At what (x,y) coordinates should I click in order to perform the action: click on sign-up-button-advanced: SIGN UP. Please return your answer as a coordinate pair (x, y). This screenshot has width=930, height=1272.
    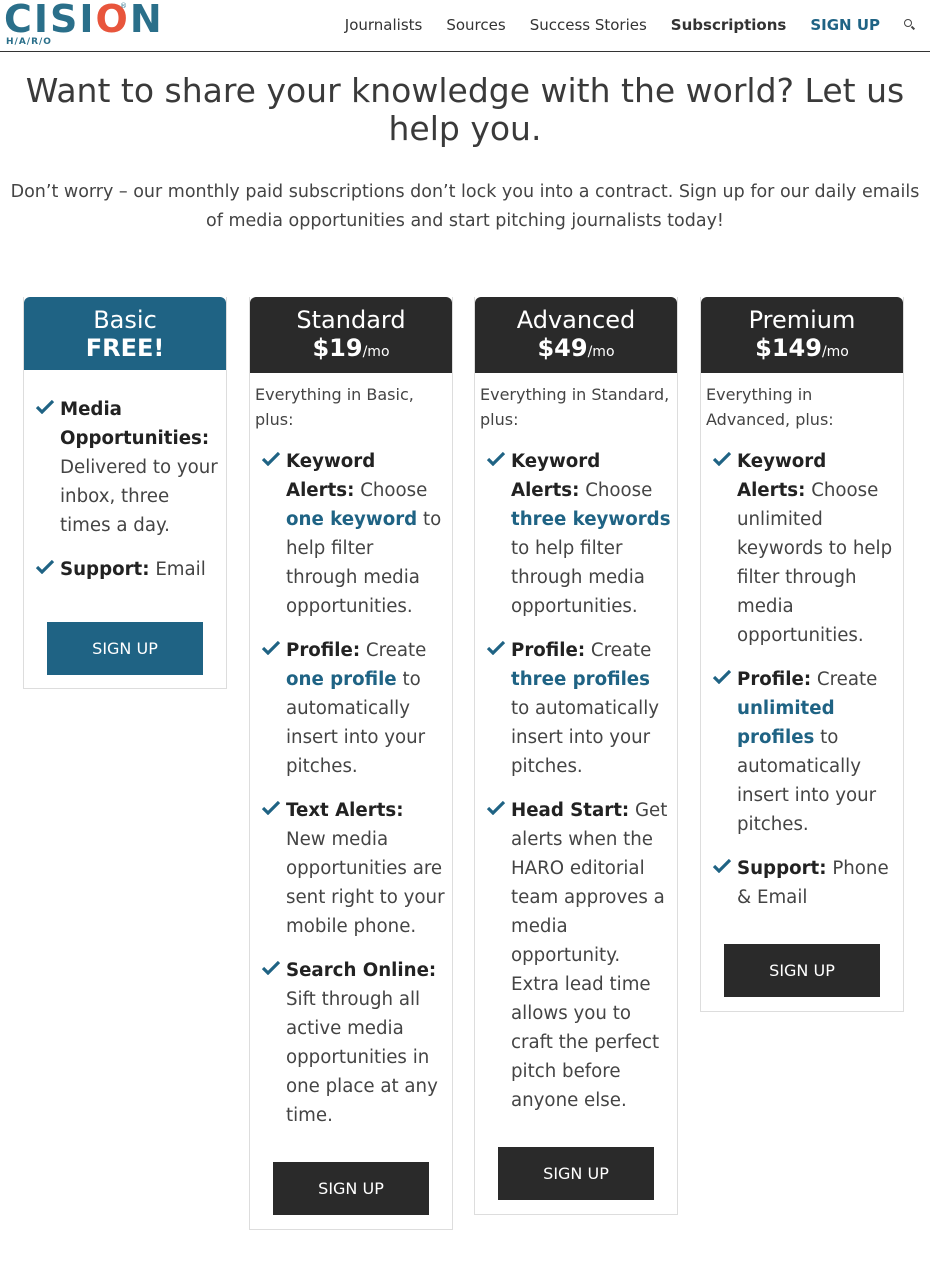
    Looking at the image, I should click on (576, 1173).